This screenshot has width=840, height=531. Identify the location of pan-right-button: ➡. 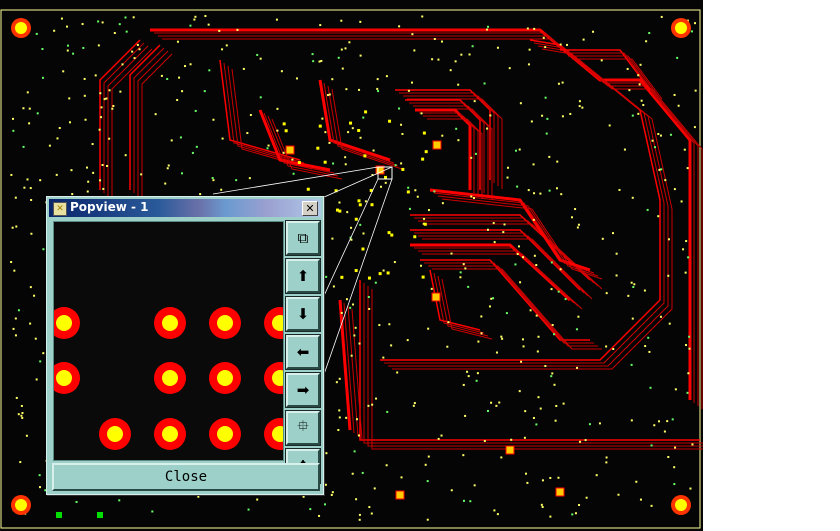
(303, 390).